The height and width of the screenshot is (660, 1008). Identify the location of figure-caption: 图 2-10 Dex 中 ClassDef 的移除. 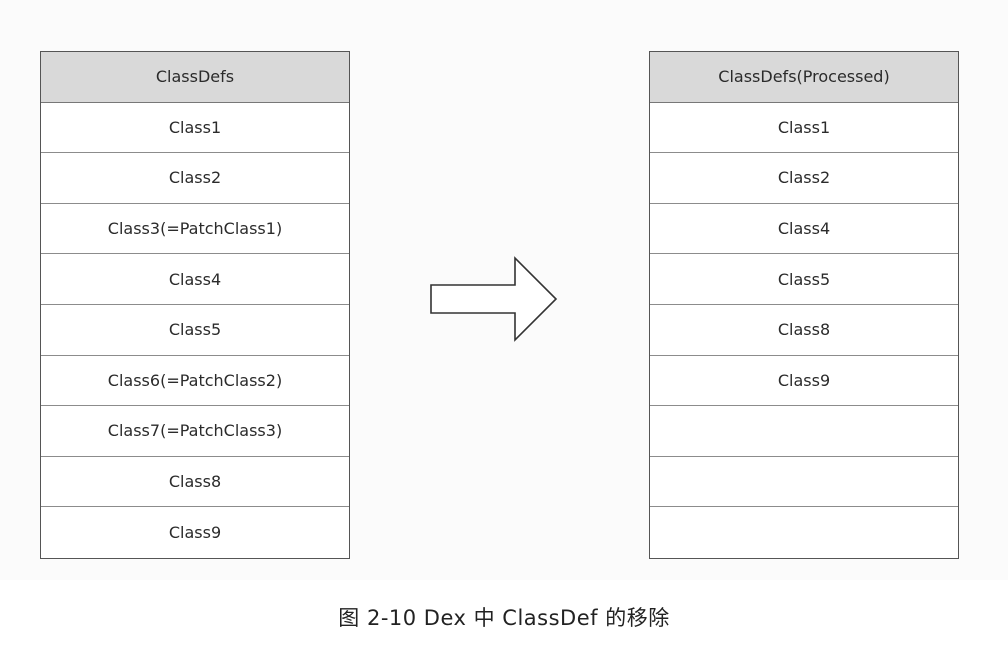
(504, 618).